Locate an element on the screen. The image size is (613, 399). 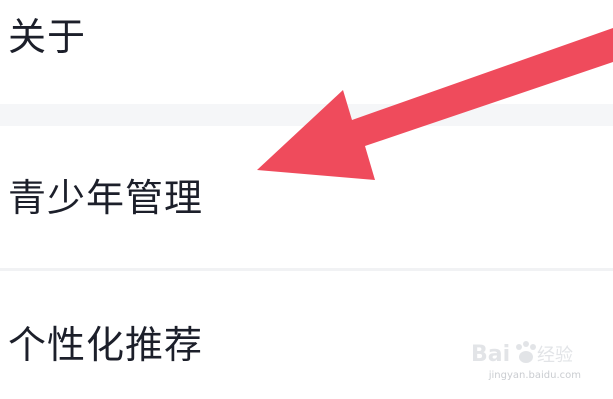
settings-item-personalized-recommendation-label: 个性化推荐 is located at coordinates (106, 345).